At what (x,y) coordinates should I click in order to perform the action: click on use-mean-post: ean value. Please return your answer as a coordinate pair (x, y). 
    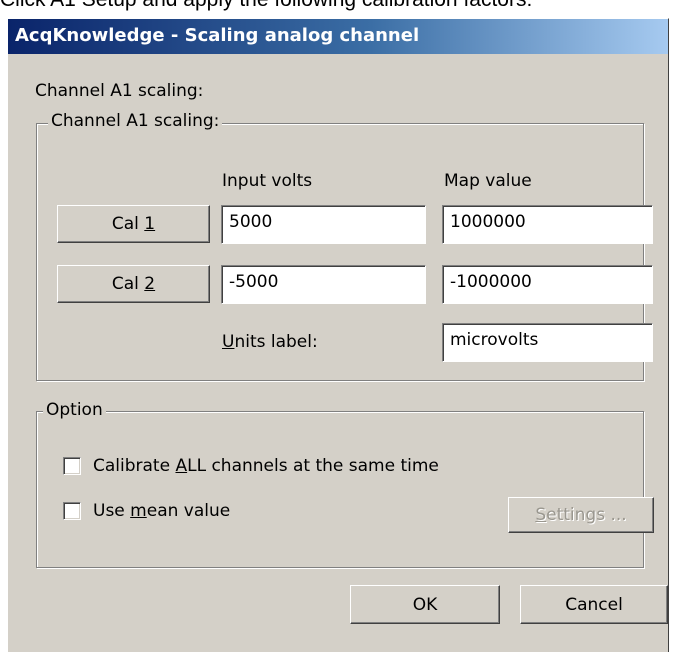
    Looking at the image, I should click on (188, 511).